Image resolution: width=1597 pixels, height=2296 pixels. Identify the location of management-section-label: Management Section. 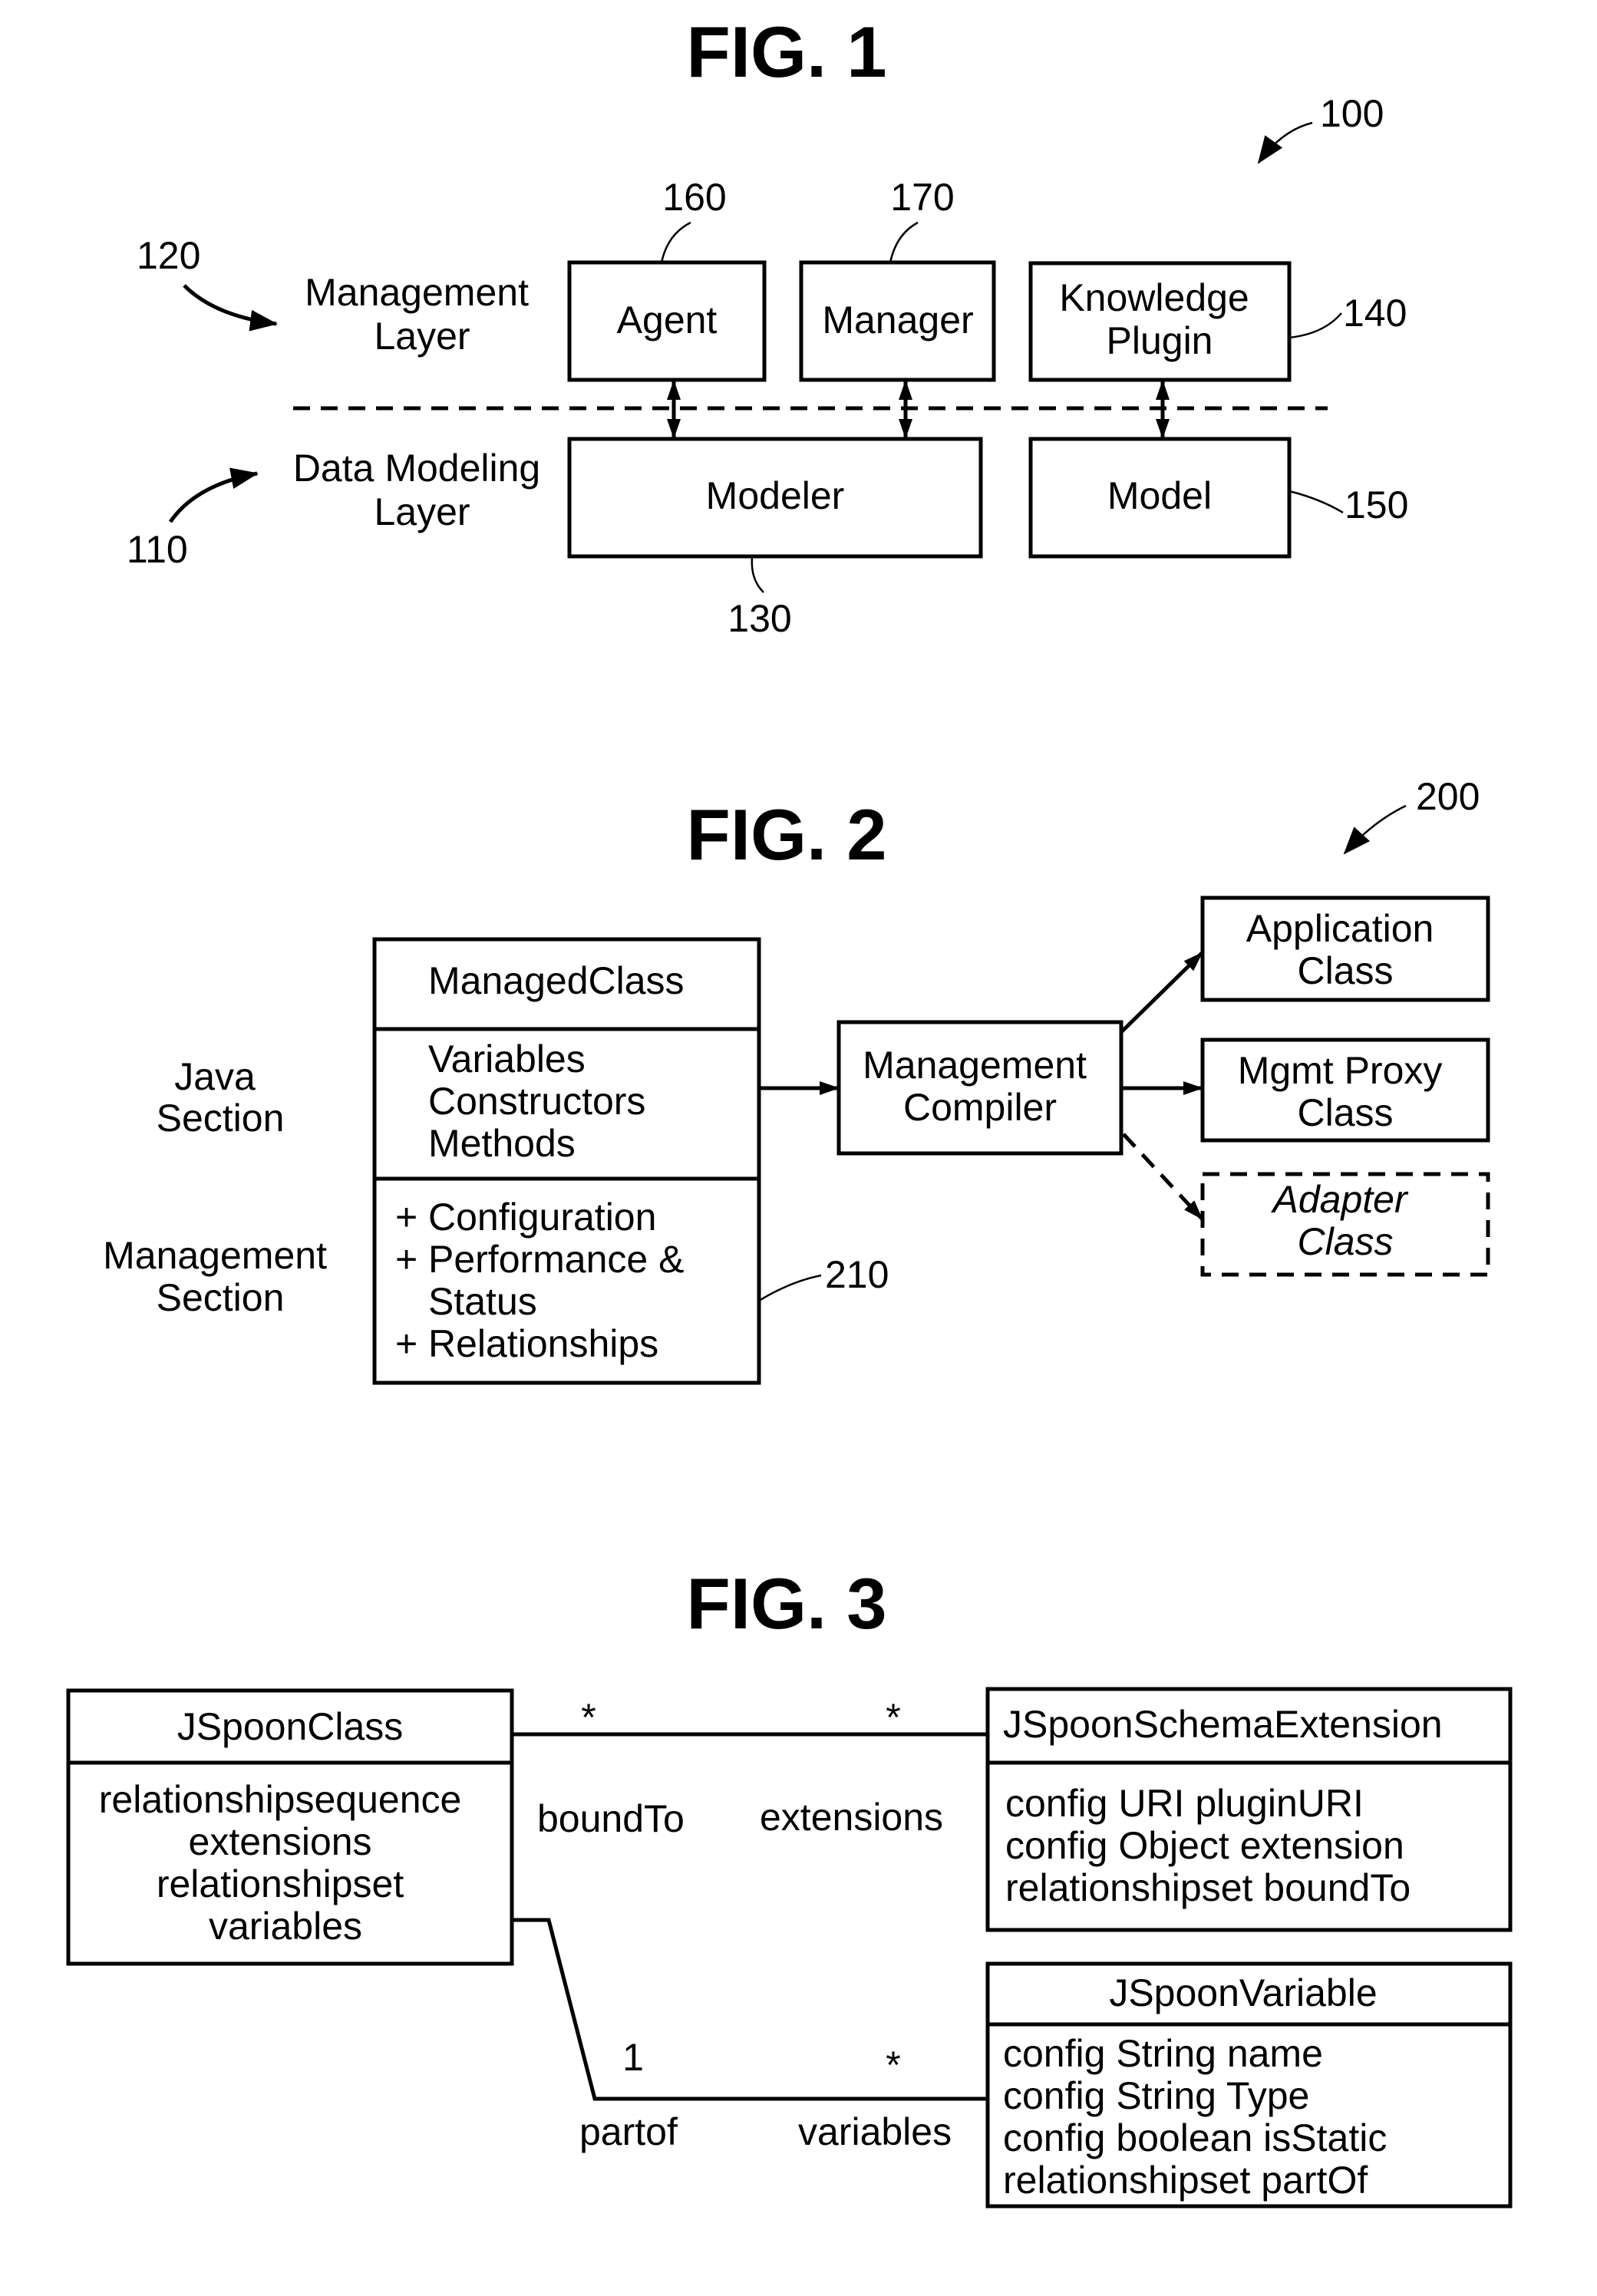
(221, 1276).